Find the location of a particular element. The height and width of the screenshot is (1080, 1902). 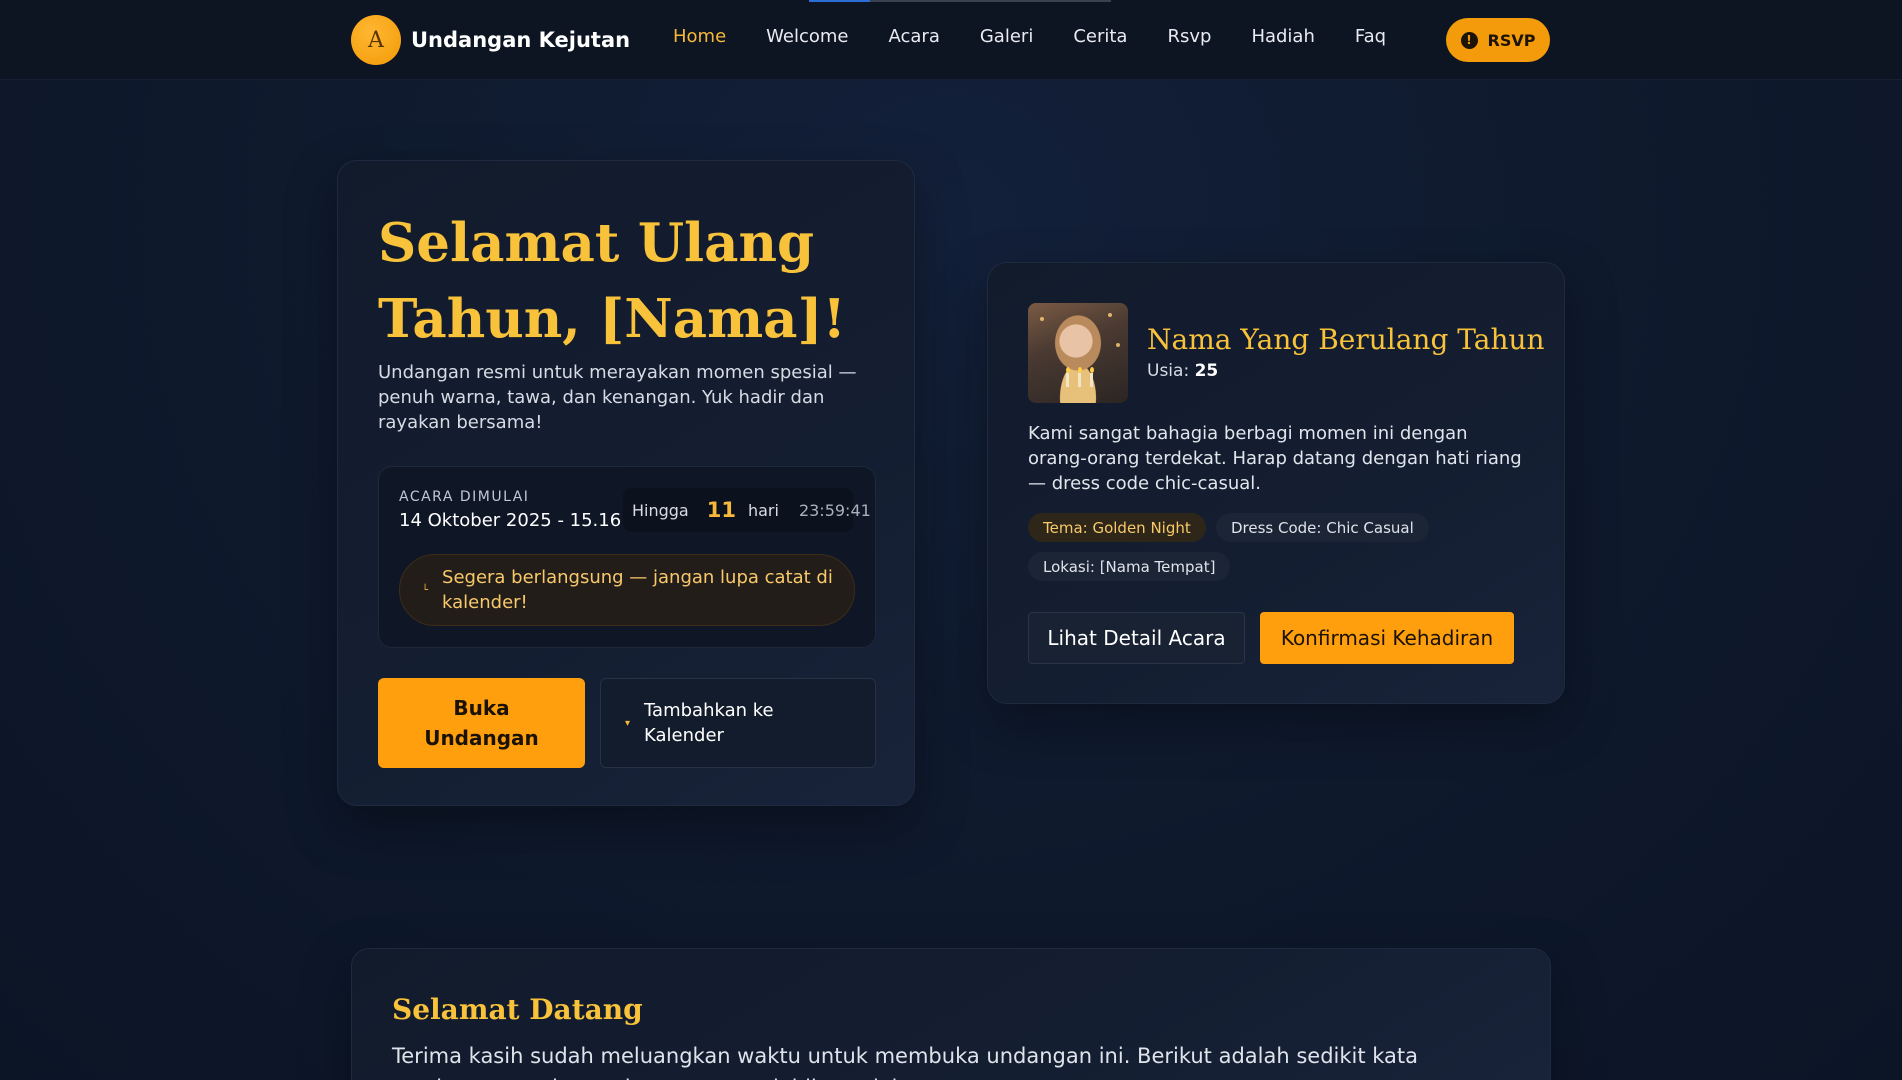

countdown-unit: hari is located at coordinates (763, 510).